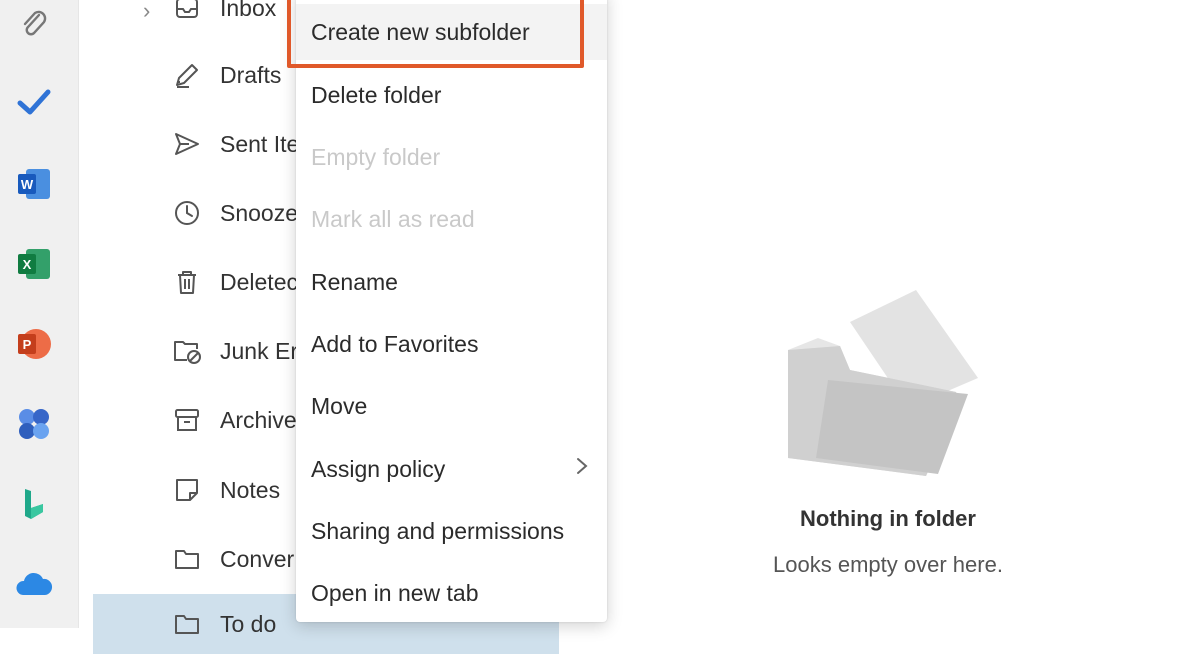 The height and width of the screenshot is (654, 1196). I want to click on onedrive-icon, so click(34, 584).